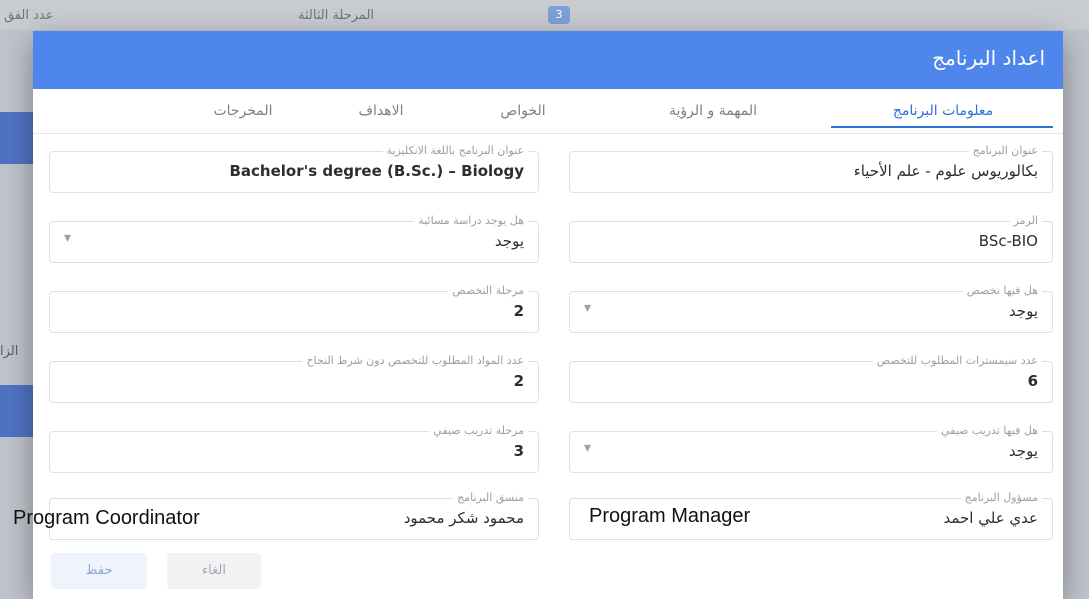  Describe the element at coordinates (957, 360) in the screenshot. I see `specialization-semesters-label: عدد سيمسترات المطلوب للتخصص` at that location.